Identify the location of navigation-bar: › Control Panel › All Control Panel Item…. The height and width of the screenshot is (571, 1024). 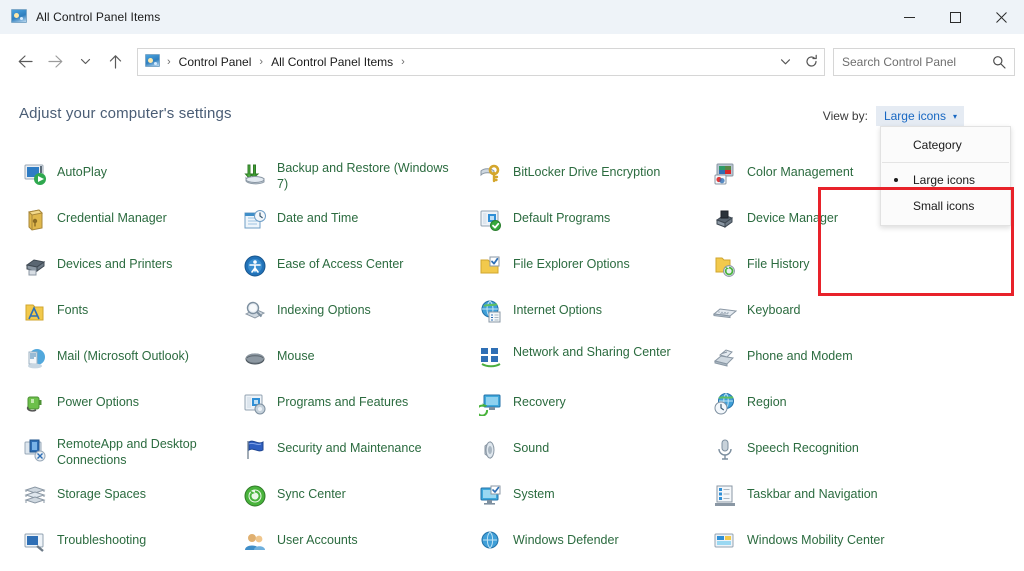
(512, 61).